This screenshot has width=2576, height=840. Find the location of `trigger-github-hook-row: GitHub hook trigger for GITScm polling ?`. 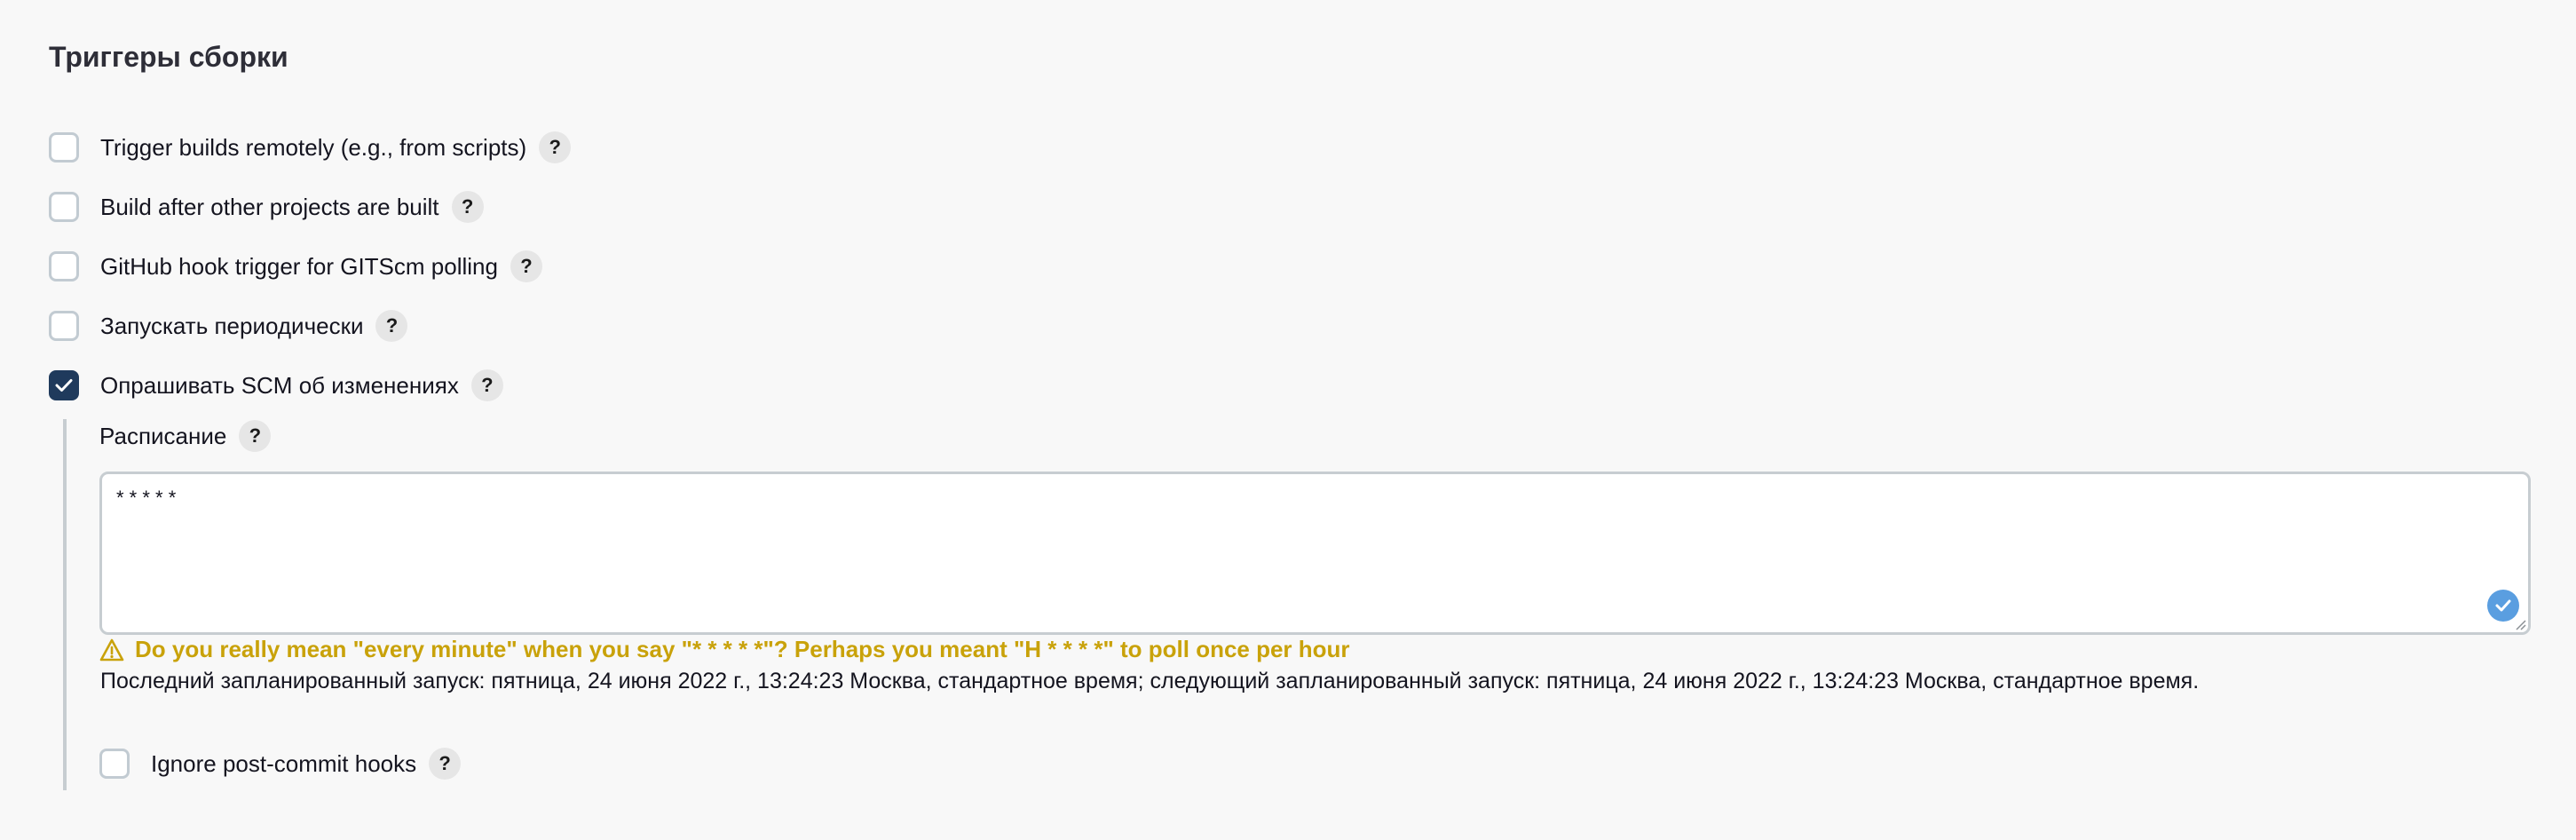

trigger-github-hook-row: GitHub hook trigger for GITScm polling ? is located at coordinates (295, 266).